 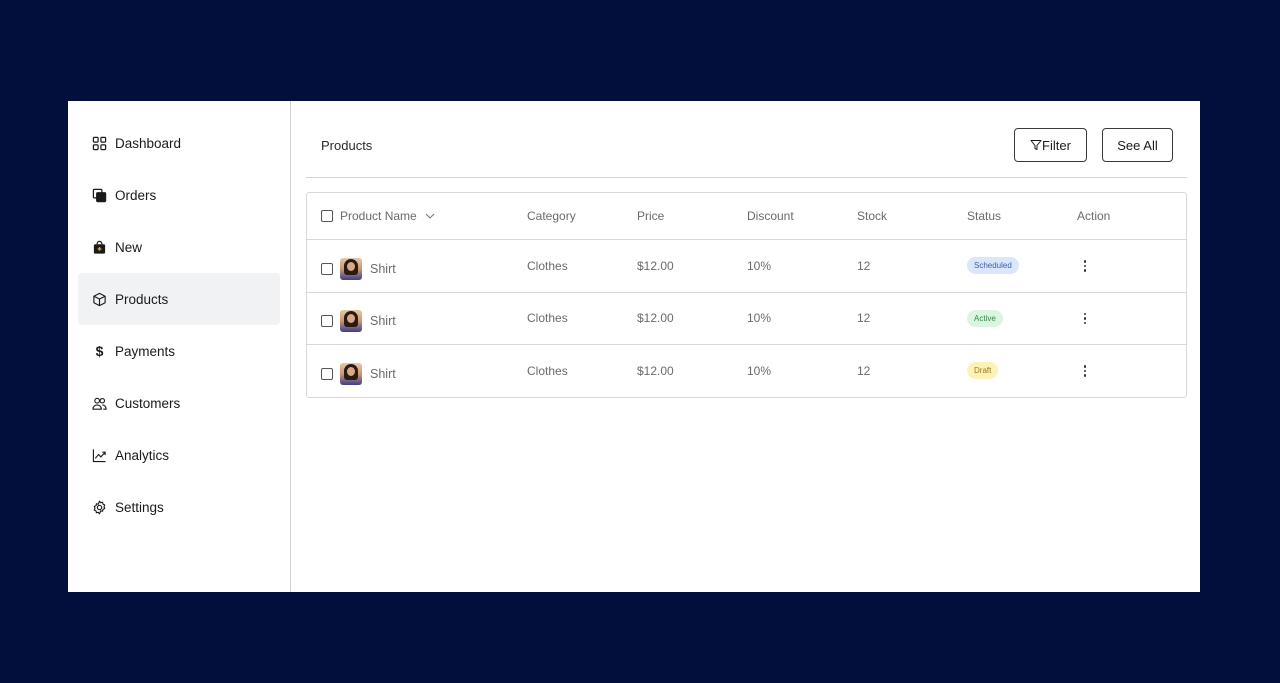 I want to click on sidebar-item-label: New, so click(x=129, y=247).